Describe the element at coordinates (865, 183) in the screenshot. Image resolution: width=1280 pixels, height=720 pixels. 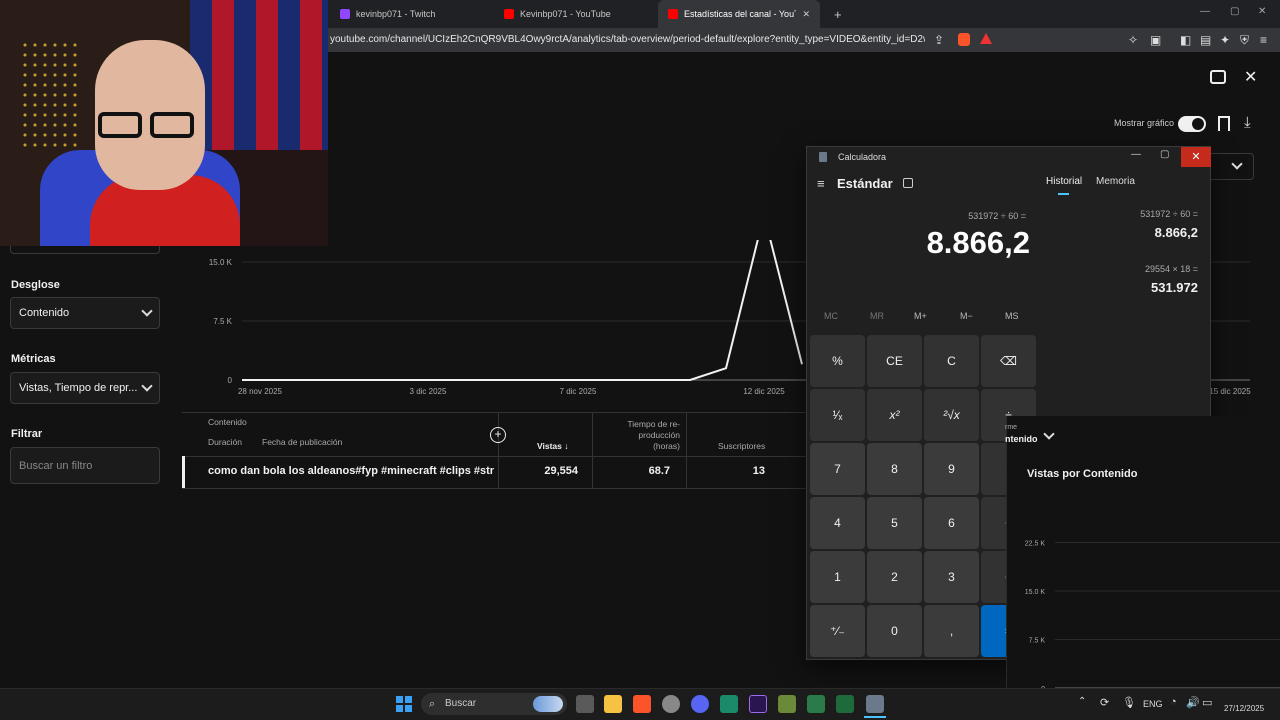
I see `calculator-mode: Estándar` at that location.